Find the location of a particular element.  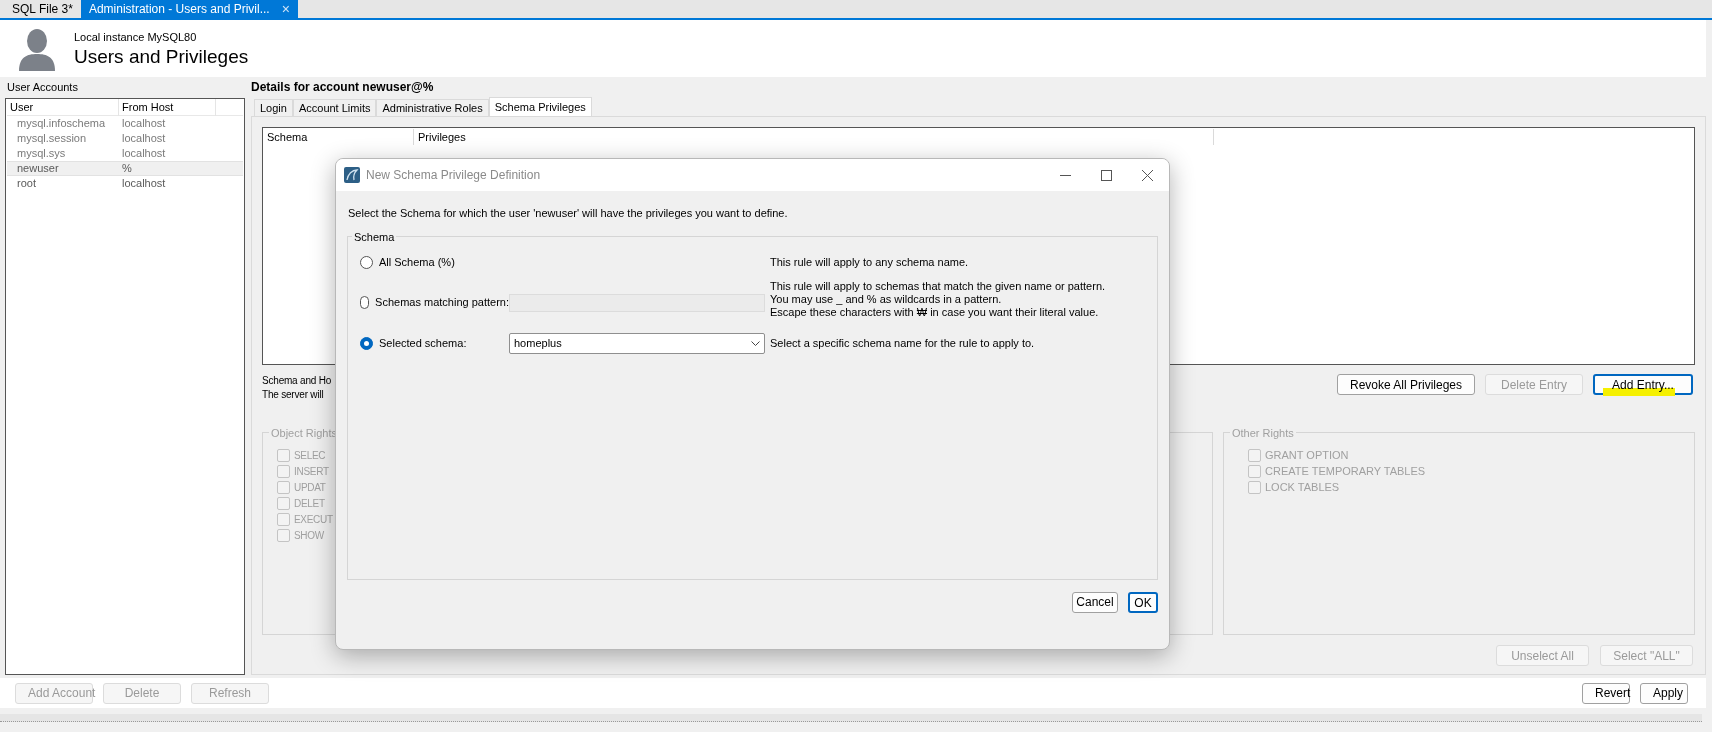

document-tab: SQL File 3* is located at coordinates (42, 9).